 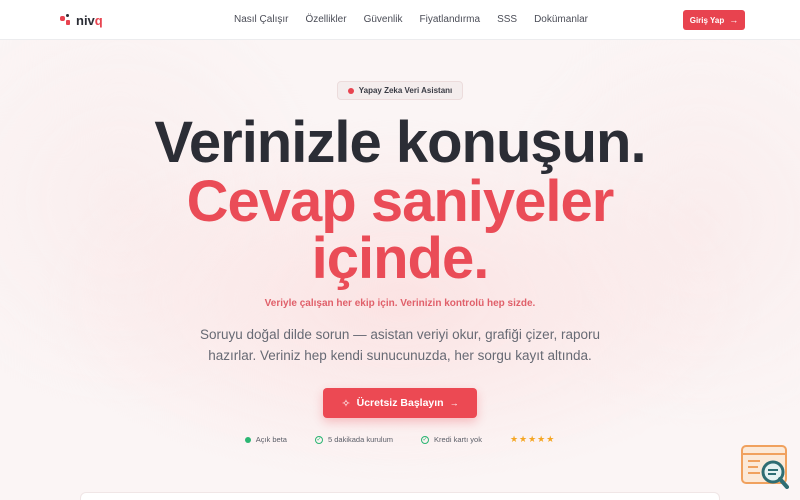 What do you see at coordinates (346, 403) in the screenshot?
I see `sparkle-icon: ✧` at bounding box center [346, 403].